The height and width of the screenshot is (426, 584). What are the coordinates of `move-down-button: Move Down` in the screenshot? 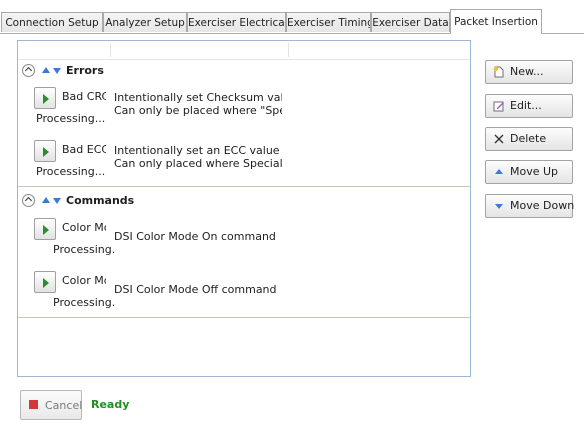 It's located at (530, 206).